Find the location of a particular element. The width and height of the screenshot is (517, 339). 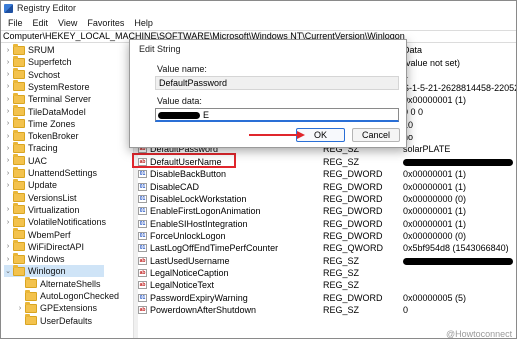

tree-node: › SystemRestore is located at coordinates (47, 86).